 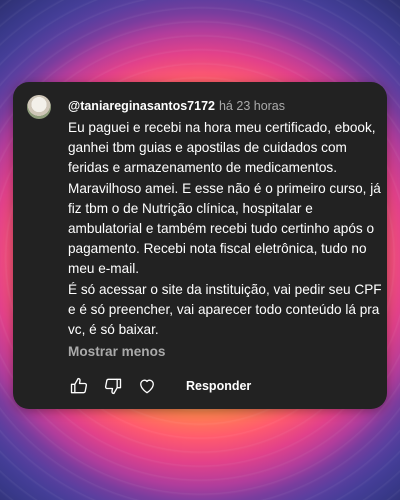 I want to click on thumbs-down-icon, so click(x=113, y=386).